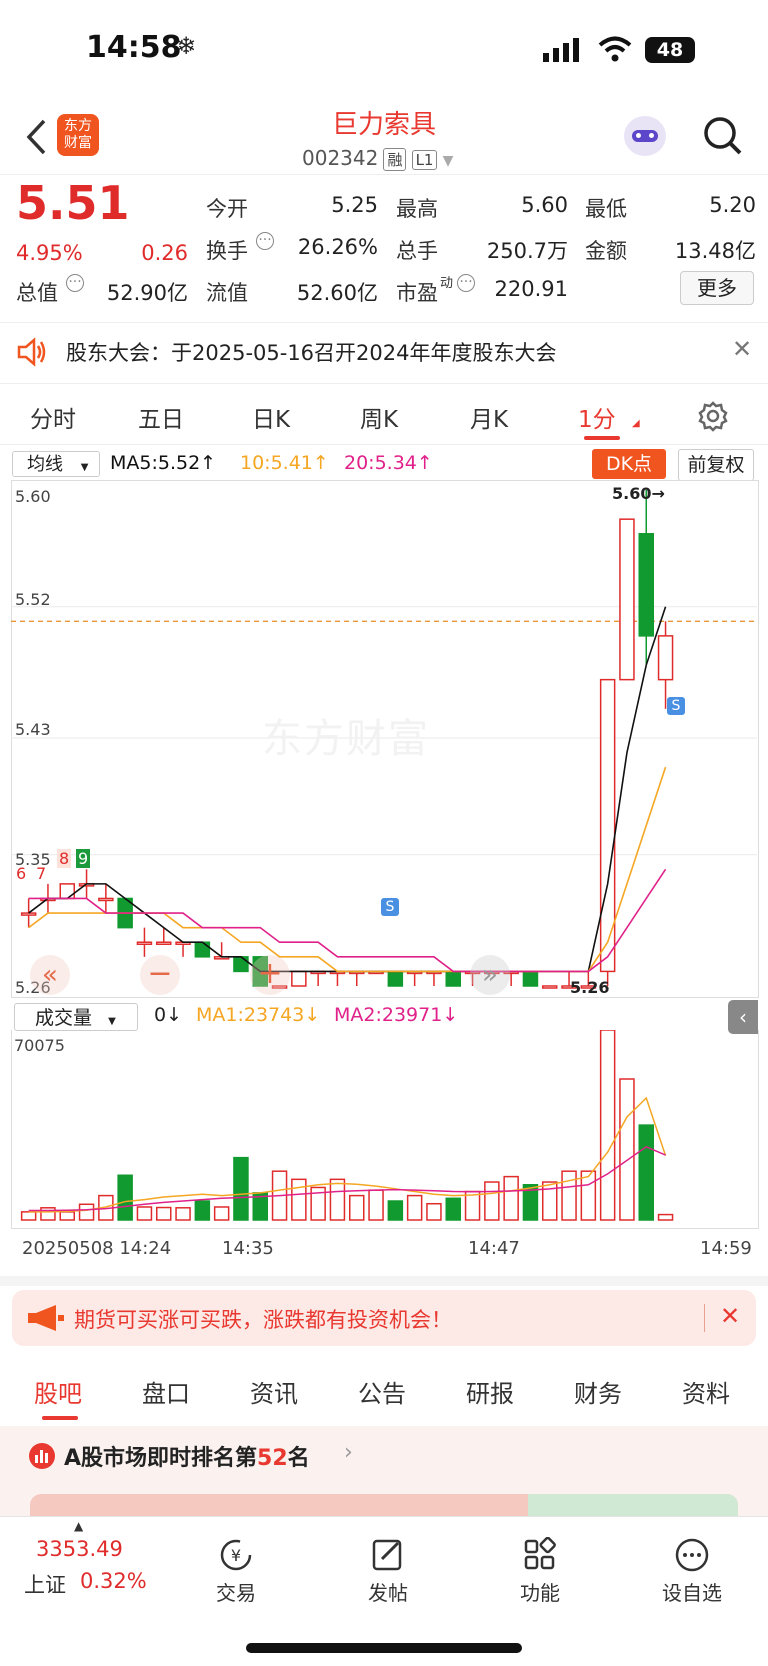 The image size is (768, 1666). I want to click on tab-1min: 1分, so click(597, 417).